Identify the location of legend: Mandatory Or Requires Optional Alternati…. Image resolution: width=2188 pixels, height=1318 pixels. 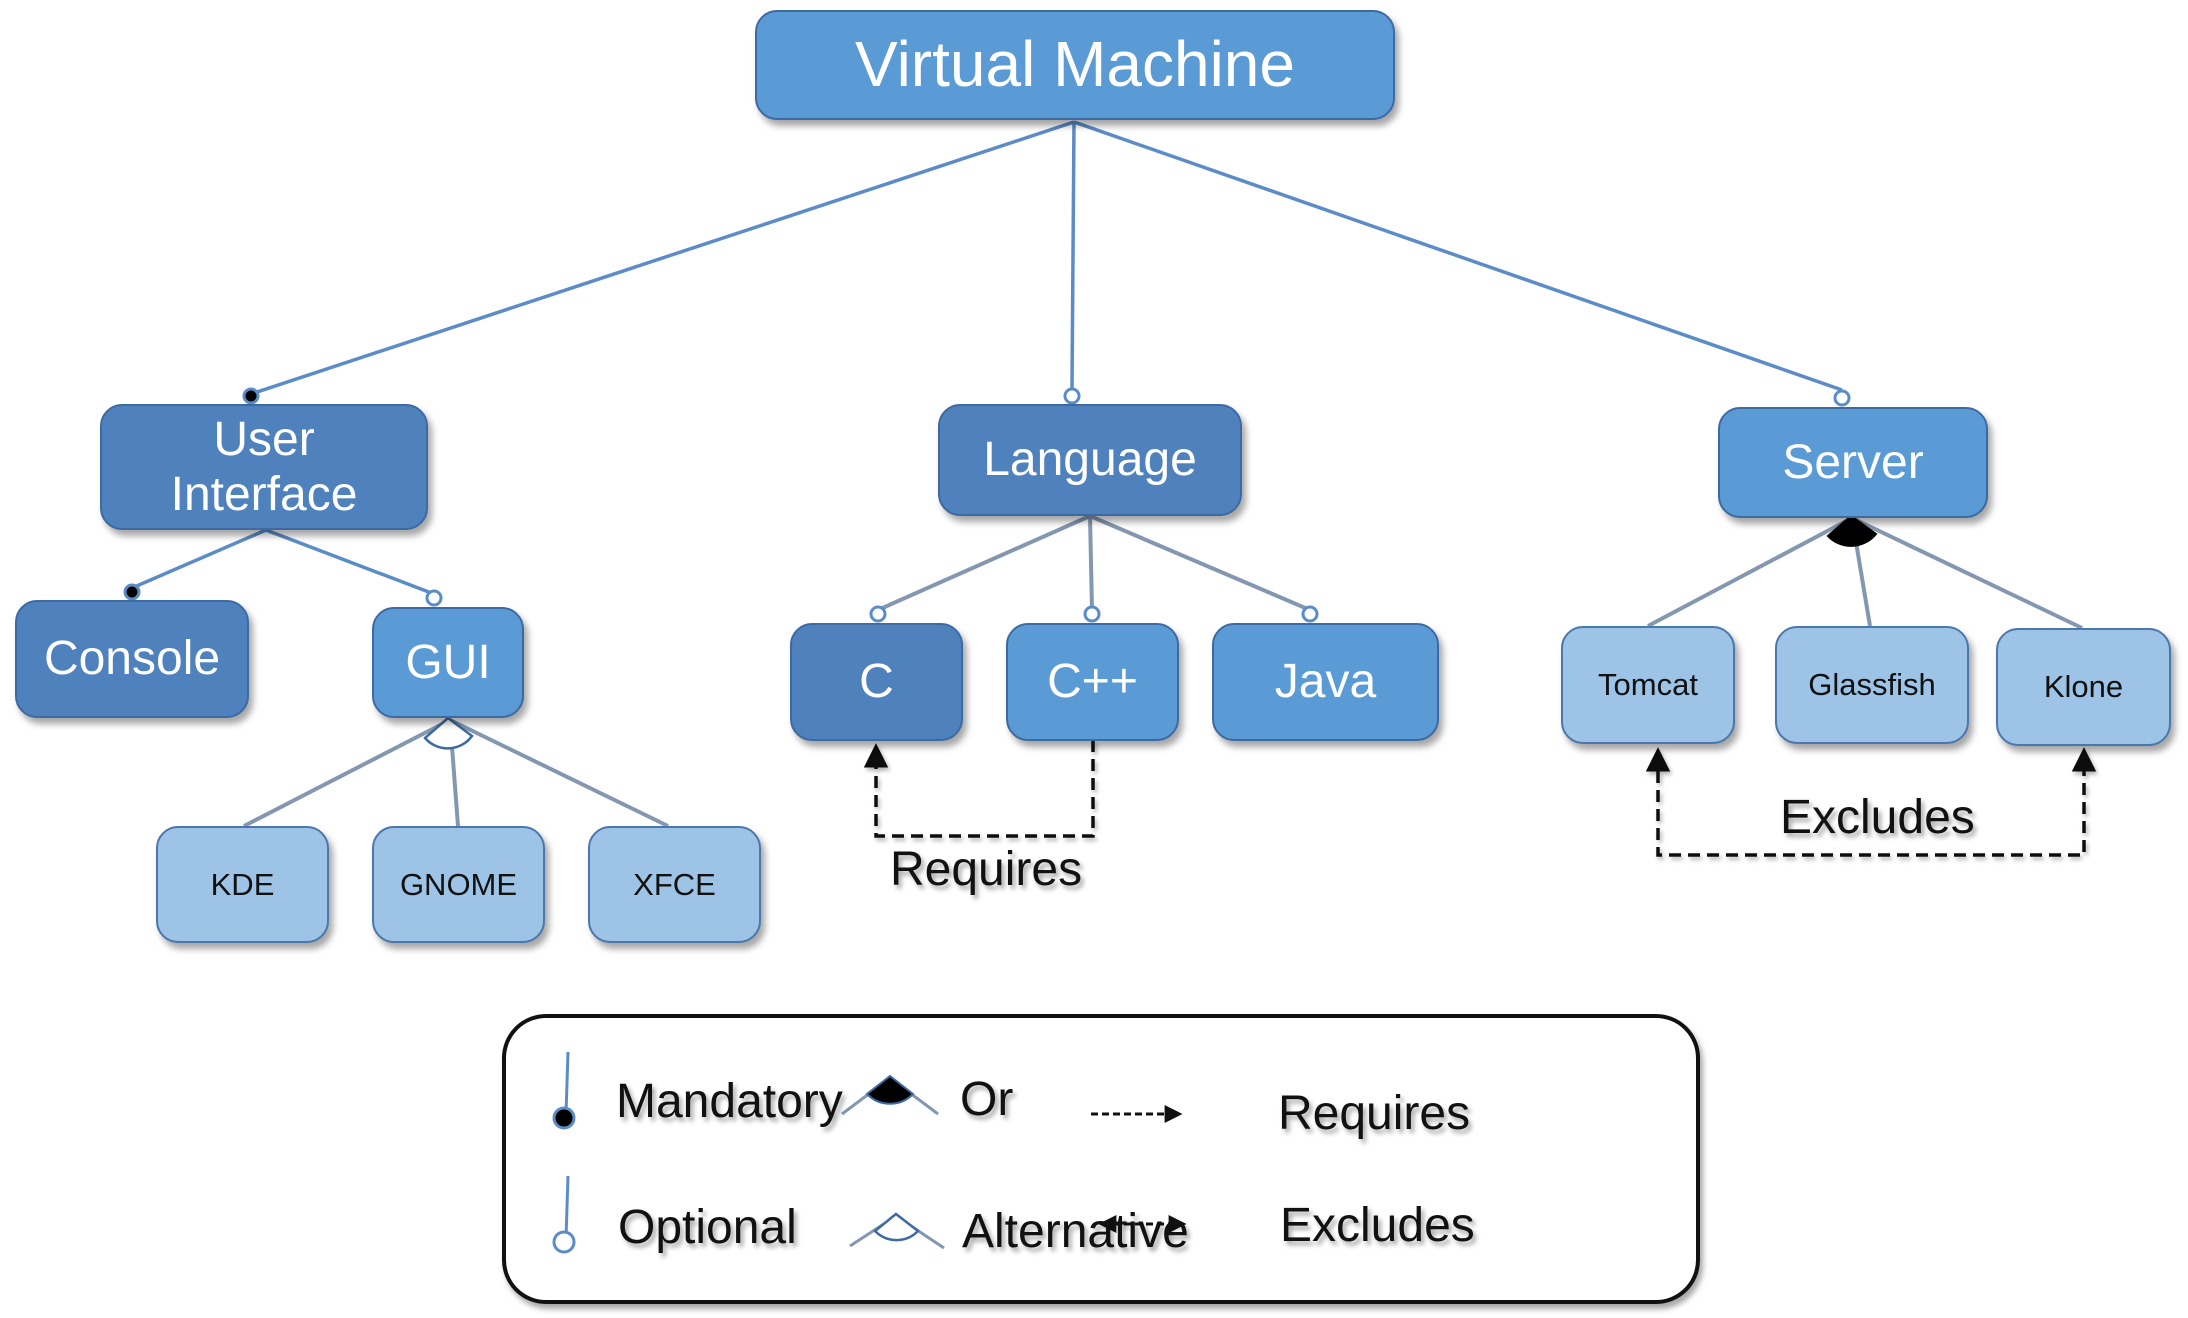
(1101, 1159).